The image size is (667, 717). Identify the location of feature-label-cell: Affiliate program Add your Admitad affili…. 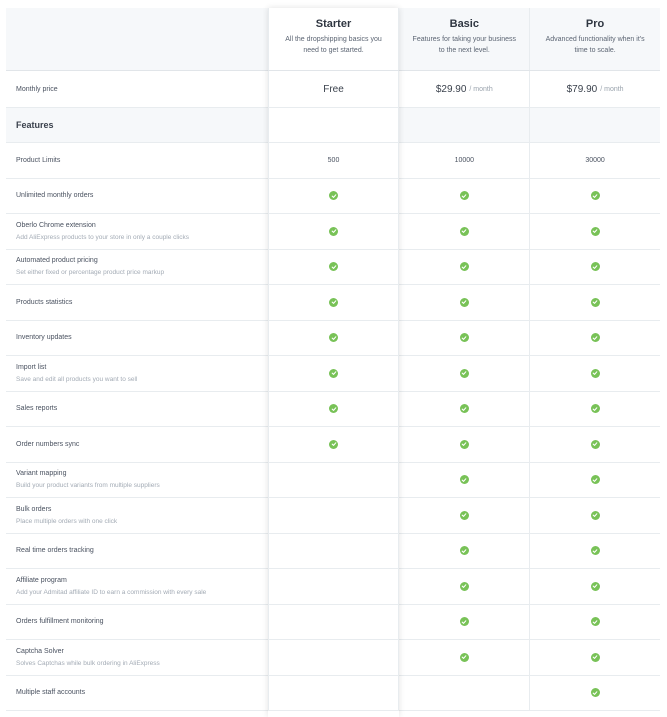
(137, 586).